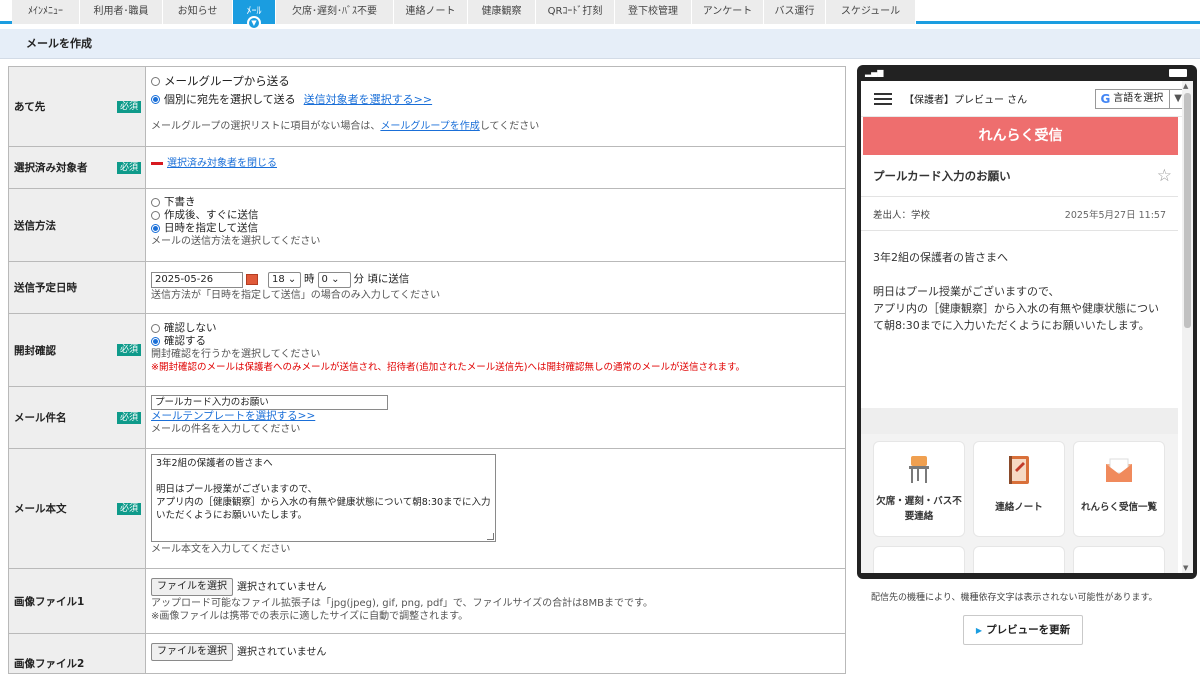 The width and height of the screenshot is (1200, 674). Describe the element at coordinates (252, 279) in the screenshot. I see `calendar-icon` at that location.